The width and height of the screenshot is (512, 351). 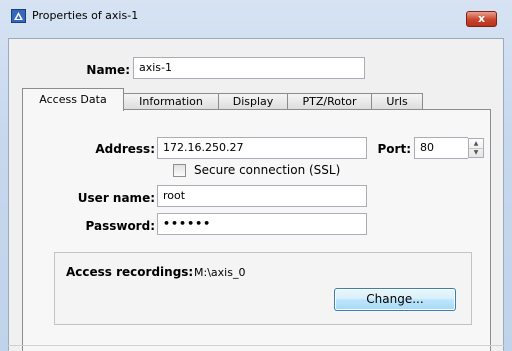 What do you see at coordinates (73, 99) in the screenshot?
I see `tab-access-data: Access Data` at bounding box center [73, 99].